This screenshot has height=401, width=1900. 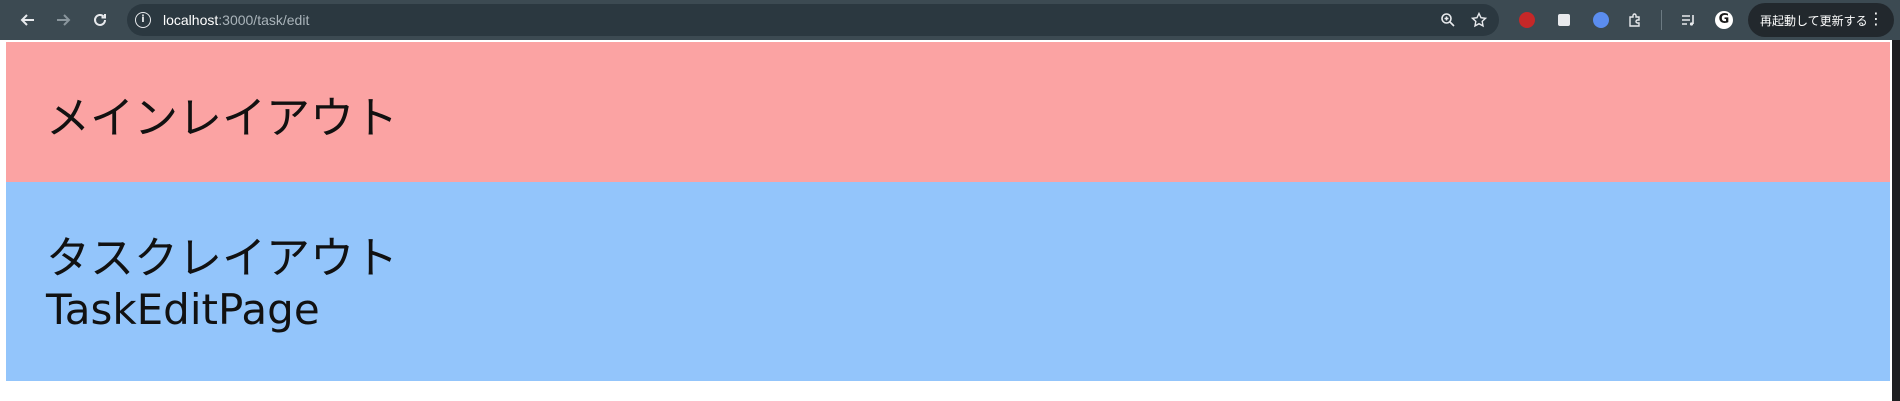 What do you see at coordinates (63, 20) in the screenshot?
I see `forward-arrow-icon` at bounding box center [63, 20].